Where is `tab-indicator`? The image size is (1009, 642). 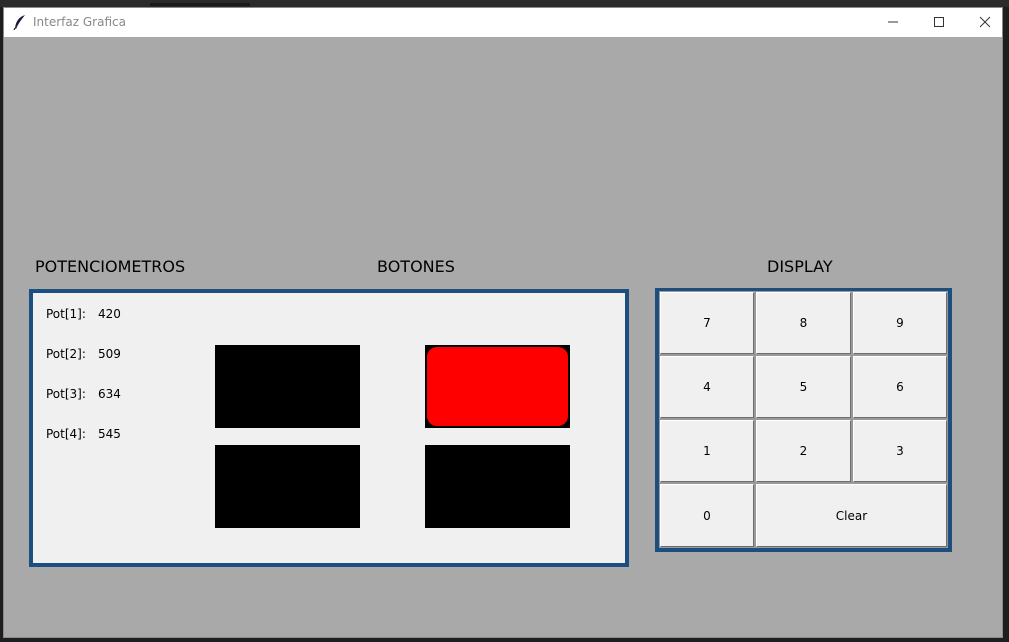
tab-indicator is located at coordinates (200, 4).